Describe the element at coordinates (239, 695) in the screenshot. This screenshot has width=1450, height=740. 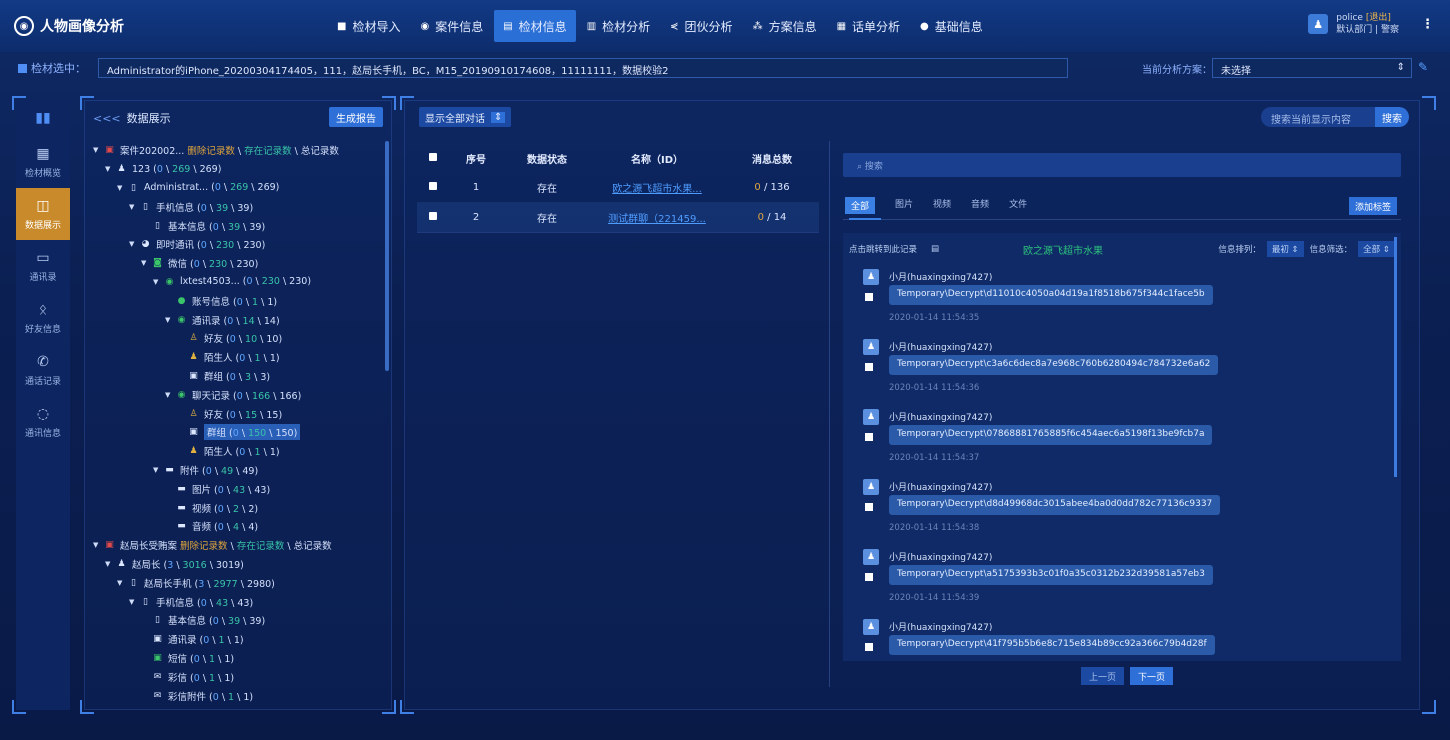
I see `tree-node: ✉ 彩信附件 (0 \ 1 \ 1)` at that location.